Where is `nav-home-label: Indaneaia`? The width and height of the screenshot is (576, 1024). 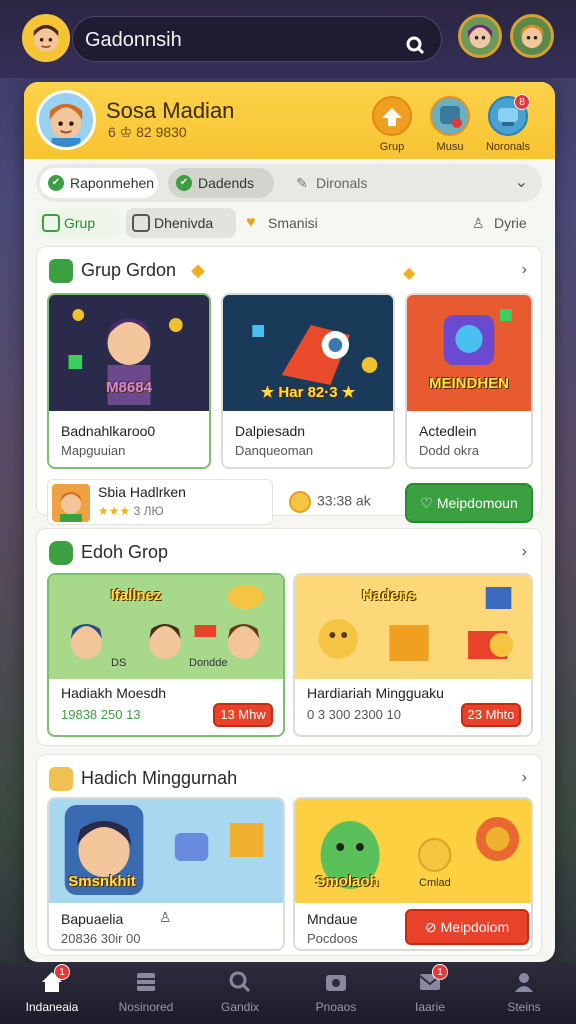
nav-home-label: Indaneaia is located at coordinates (52, 1007).